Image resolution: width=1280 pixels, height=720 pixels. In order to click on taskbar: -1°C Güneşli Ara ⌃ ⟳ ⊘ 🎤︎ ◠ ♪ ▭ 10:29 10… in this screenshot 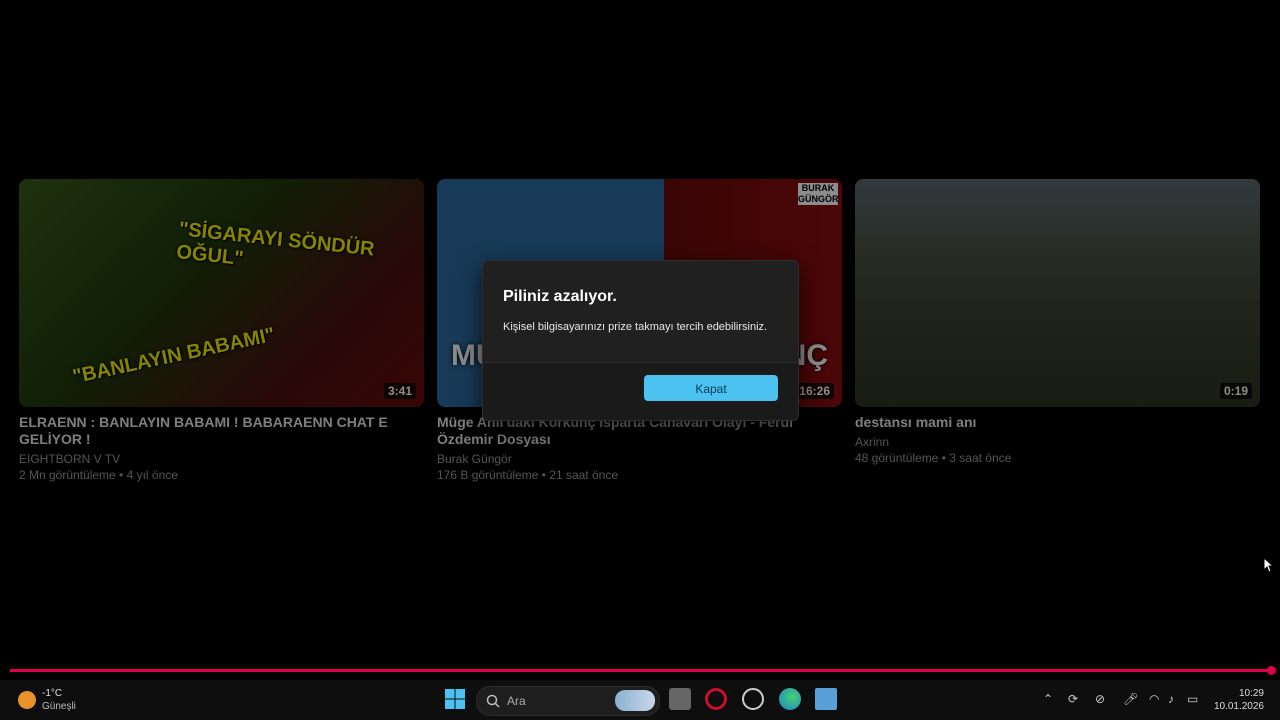, I will do `click(640, 700)`.